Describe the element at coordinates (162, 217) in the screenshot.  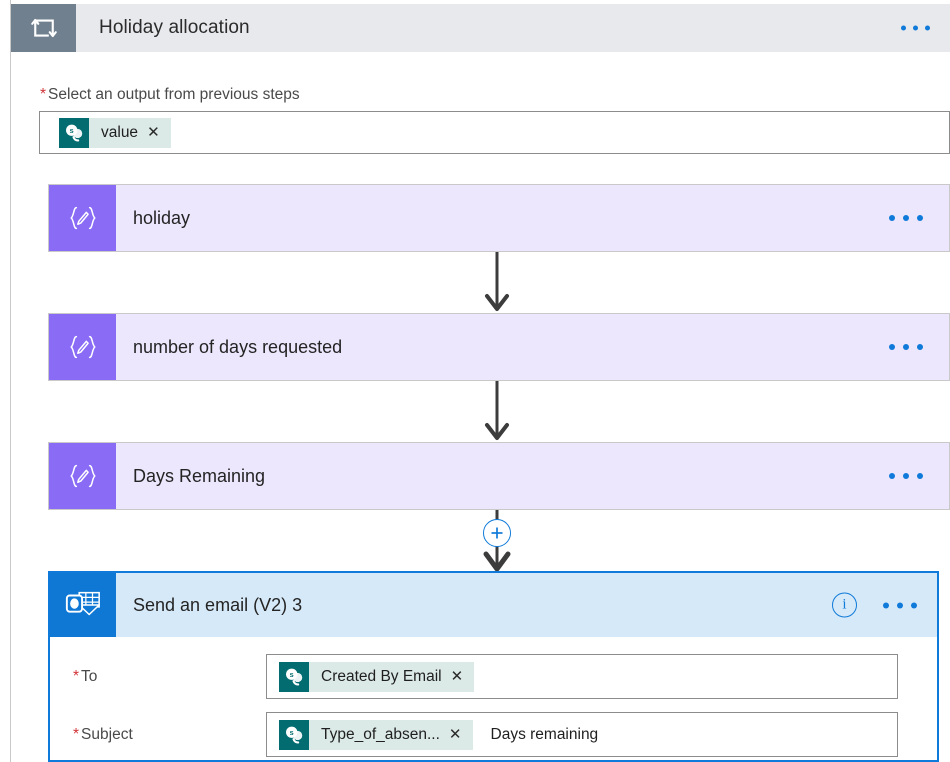
I see `action-card-title: holiday` at that location.